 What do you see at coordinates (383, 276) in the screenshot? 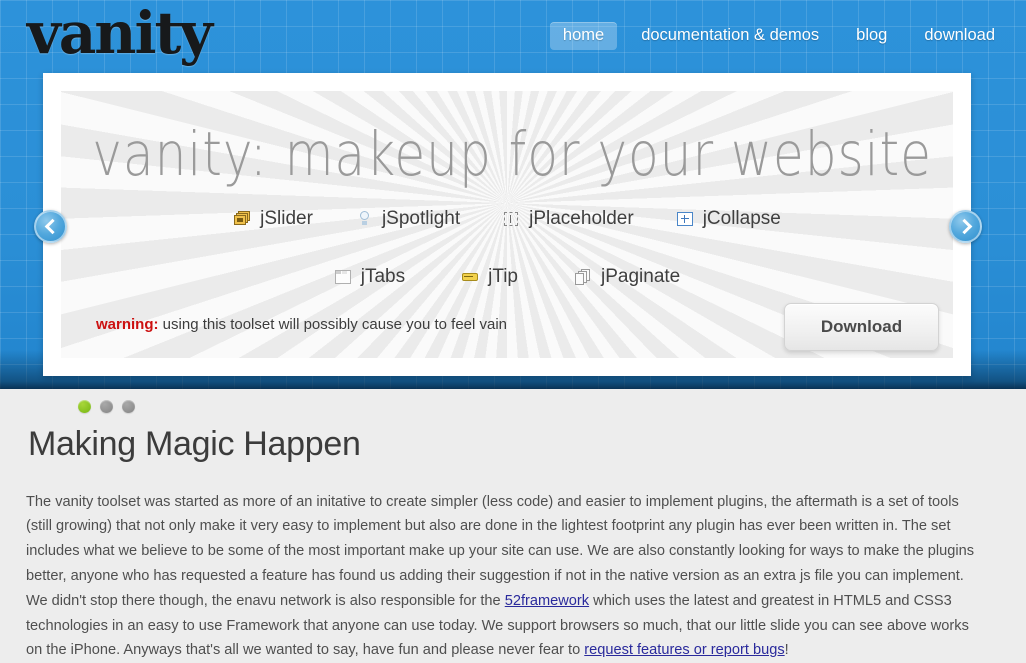
I see `plugin-label: jTabs` at bounding box center [383, 276].